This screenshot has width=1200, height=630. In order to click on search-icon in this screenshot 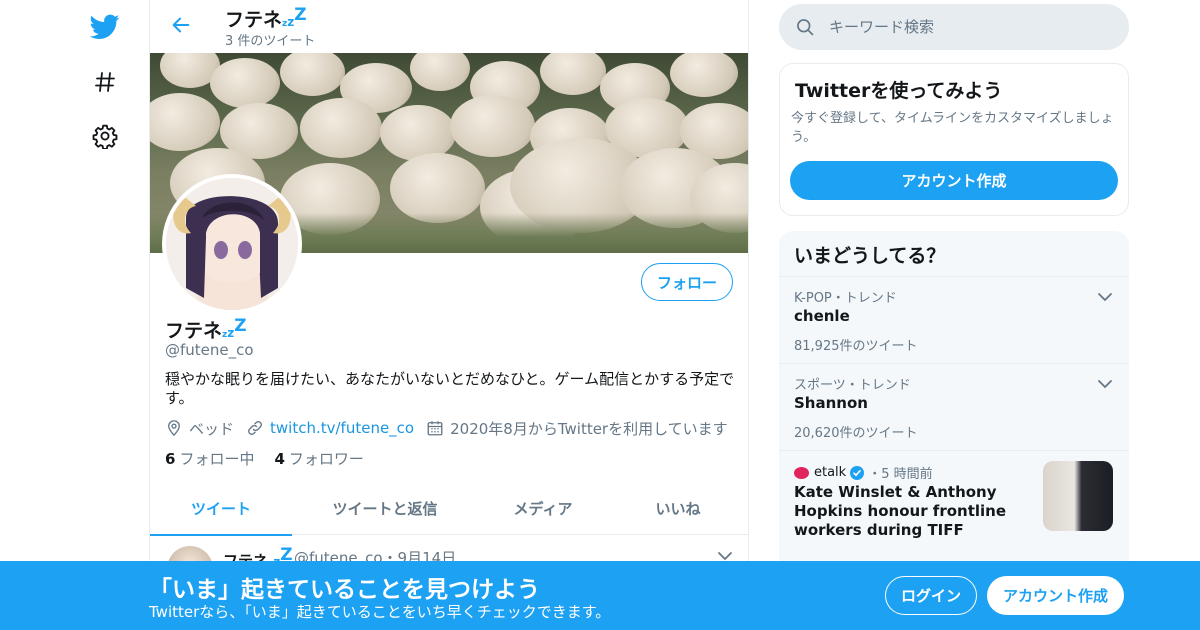, I will do `click(805, 27)`.